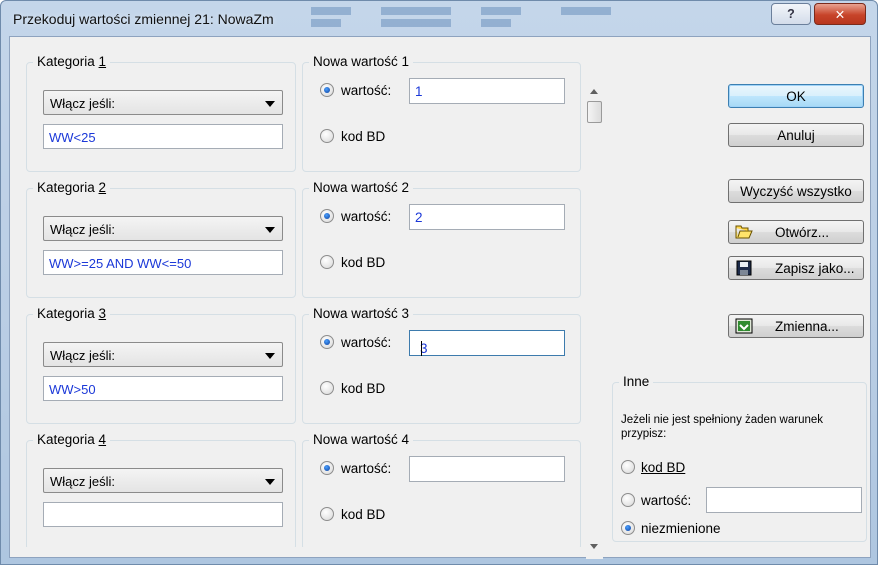  I want to click on condition-expression-input: WW>=25 AND WW<=50, so click(163, 262).